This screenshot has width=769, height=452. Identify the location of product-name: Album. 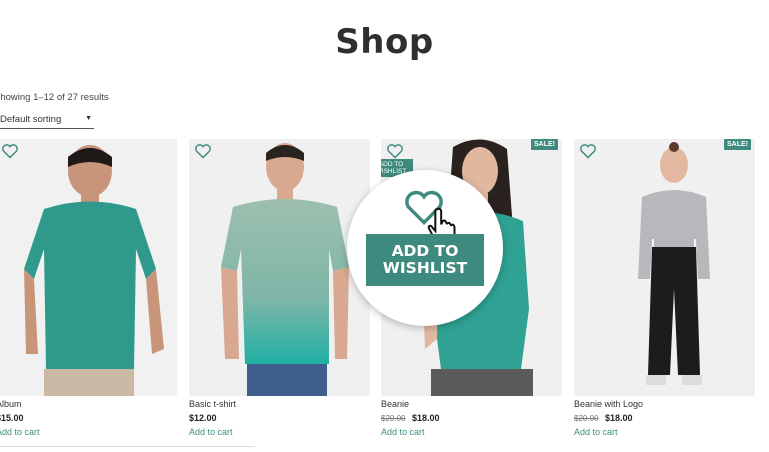
(11, 404).